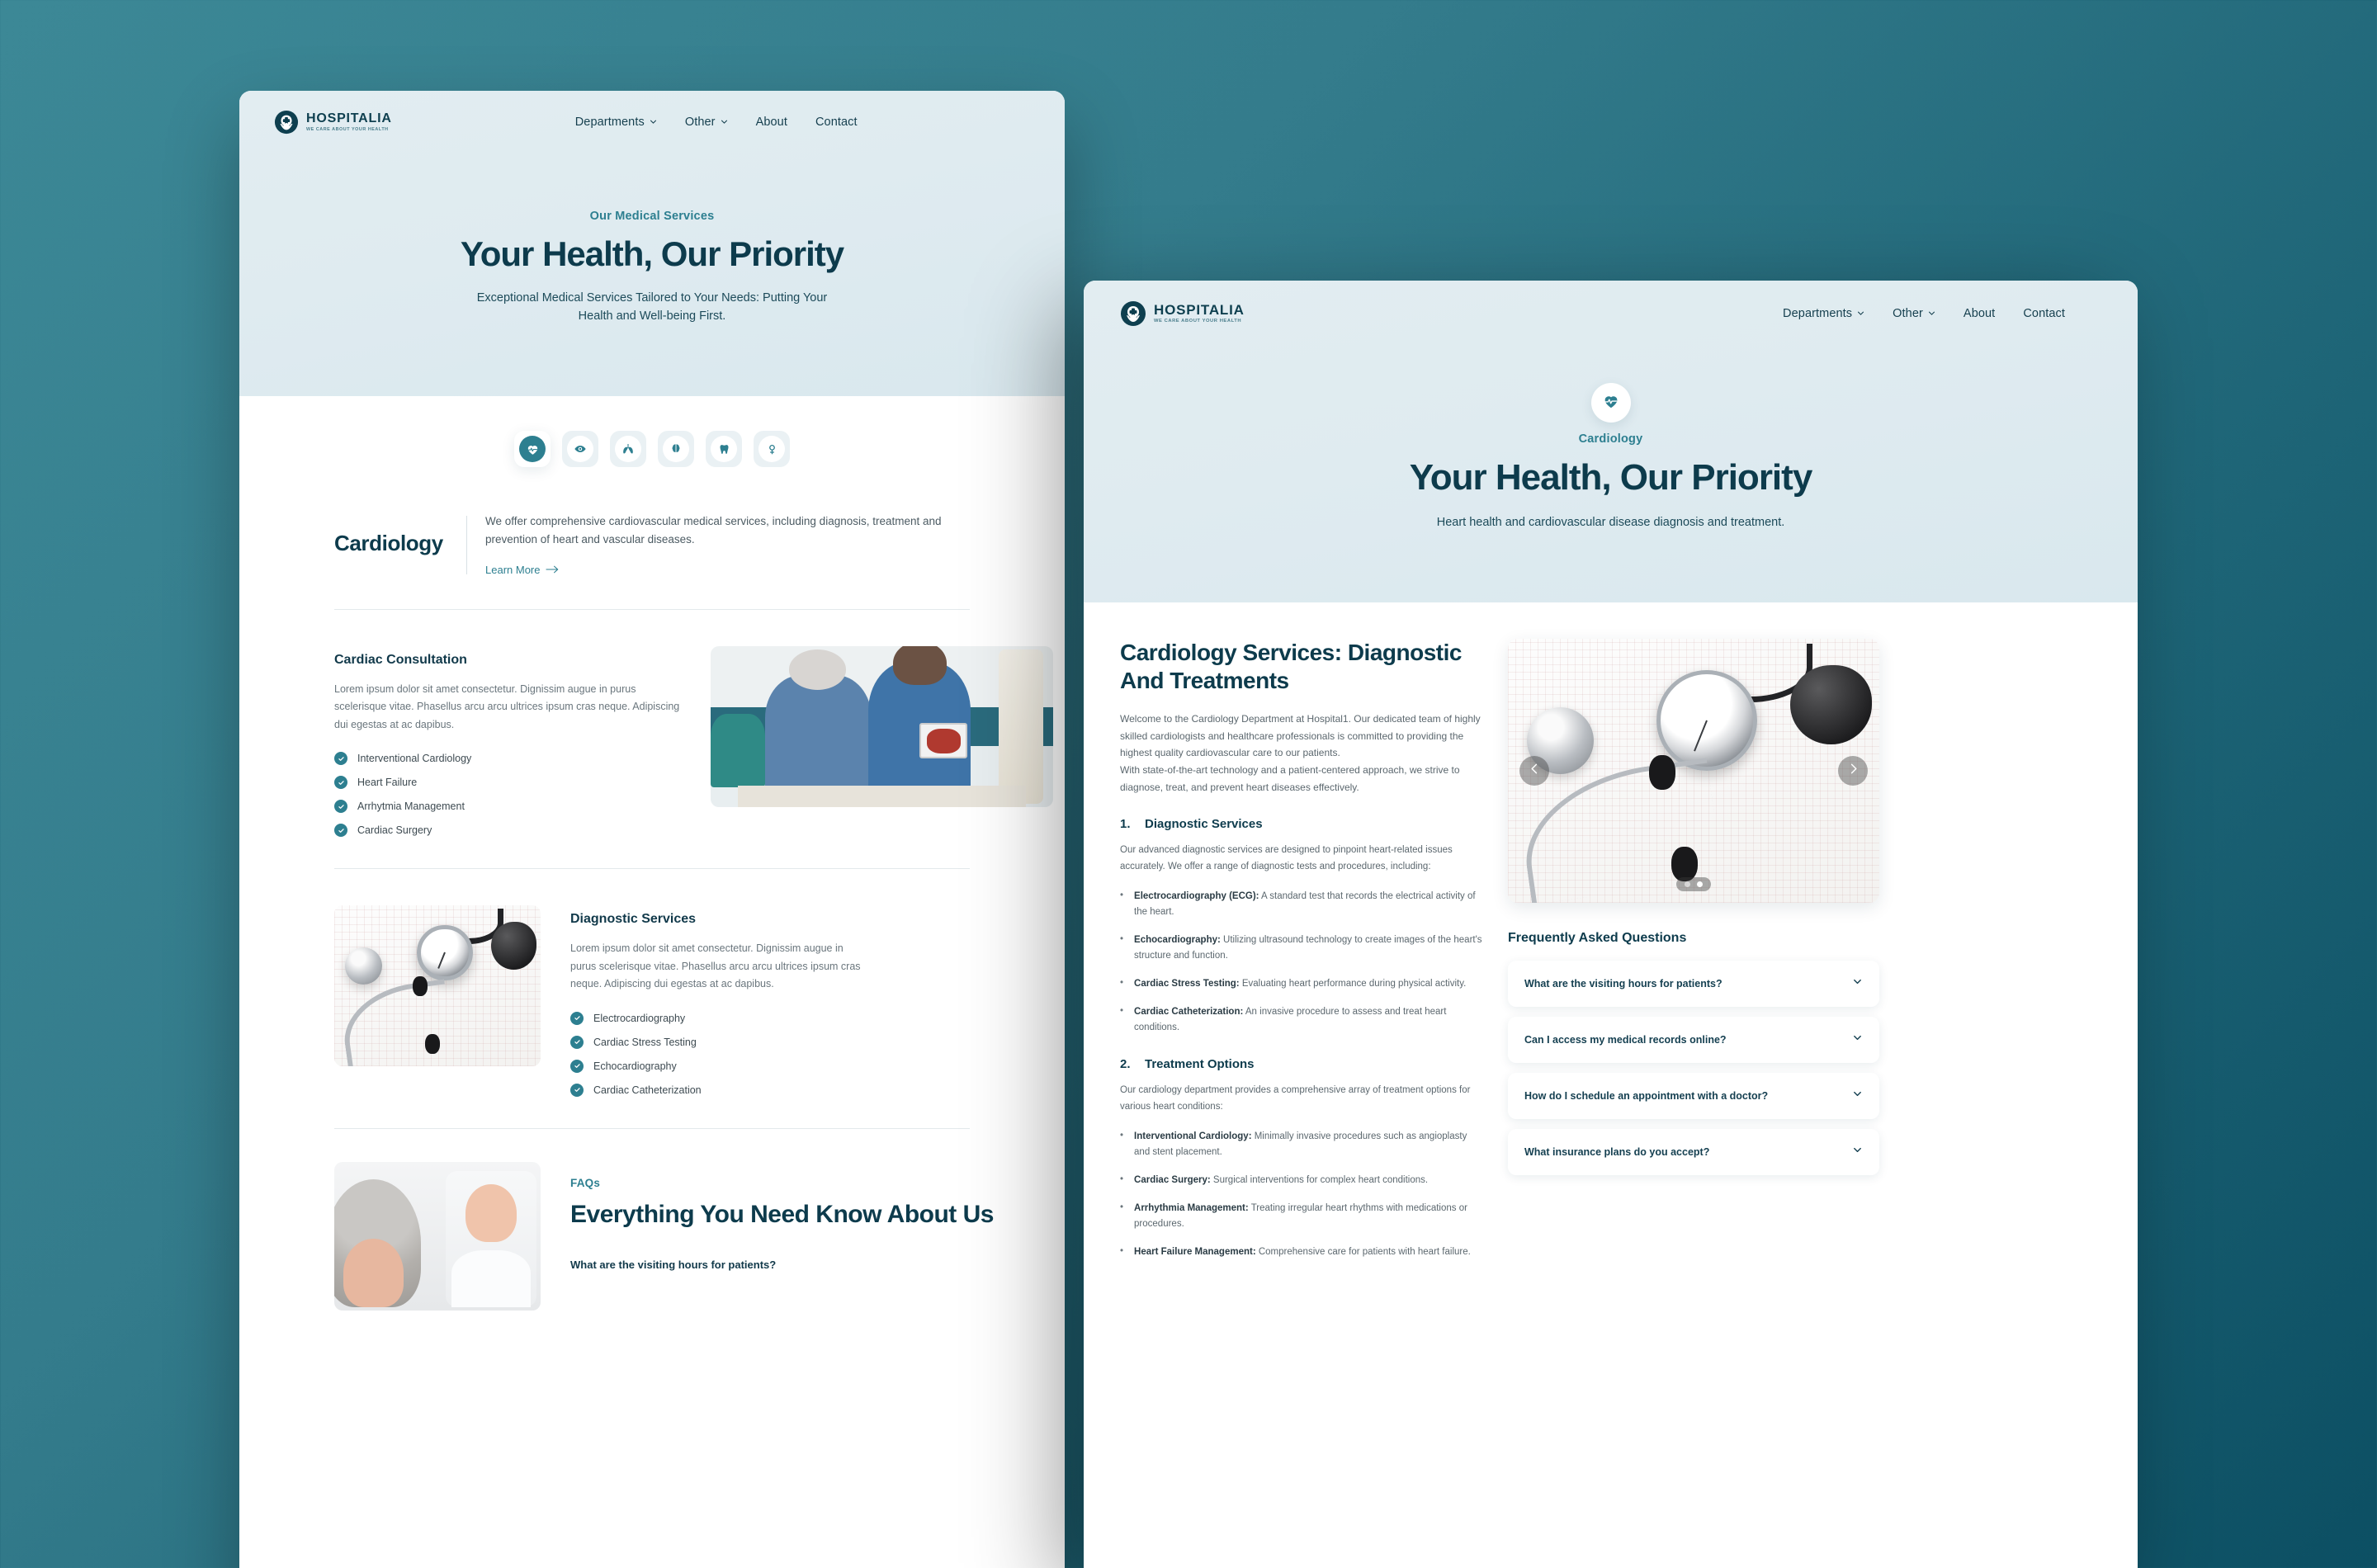 The image size is (2377, 1568). What do you see at coordinates (522, 570) in the screenshot?
I see `learn-more-link: Learn More` at bounding box center [522, 570].